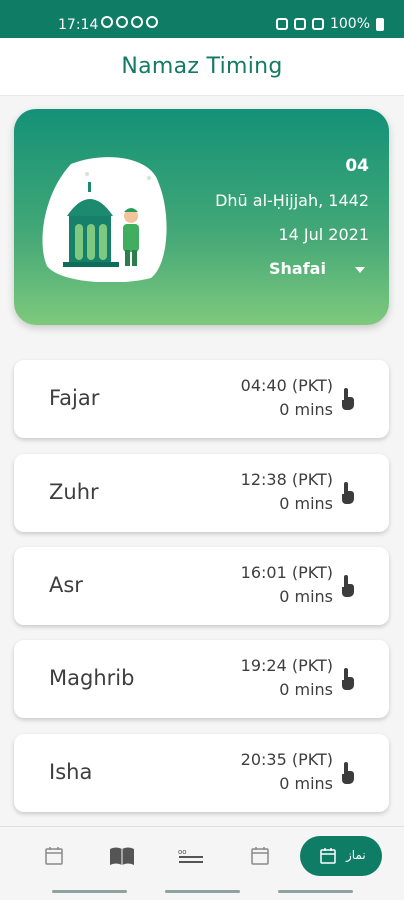 Image resolution: width=404 pixels, height=900 pixels. I want to click on svg-text: oo, so click(182, 852).